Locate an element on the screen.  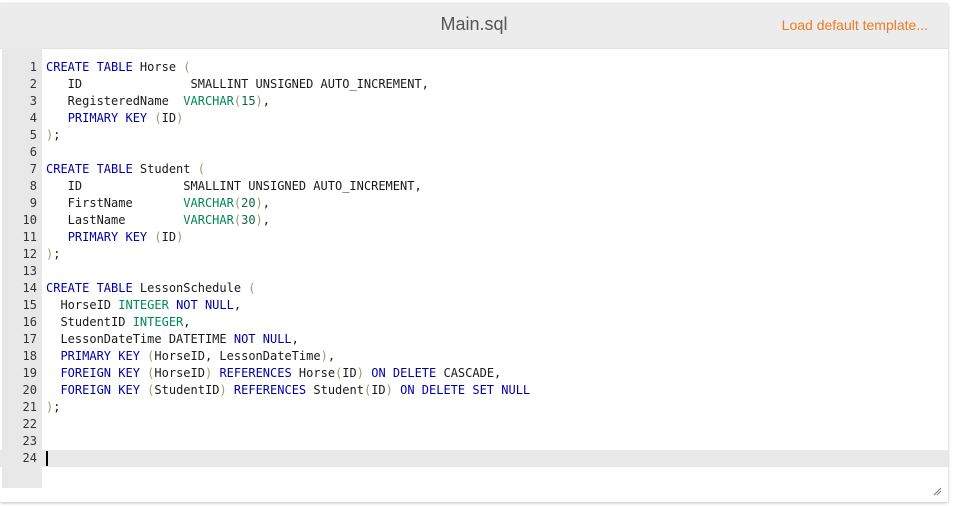
code-token: 30 is located at coordinates (248, 220).